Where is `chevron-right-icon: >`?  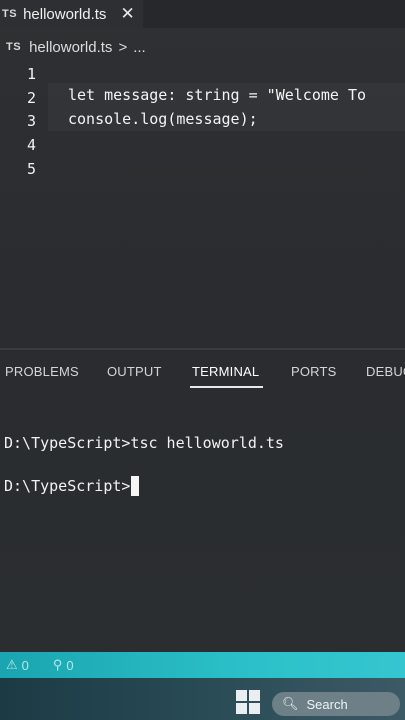
chevron-right-icon: > is located at coordinates (123, 47).